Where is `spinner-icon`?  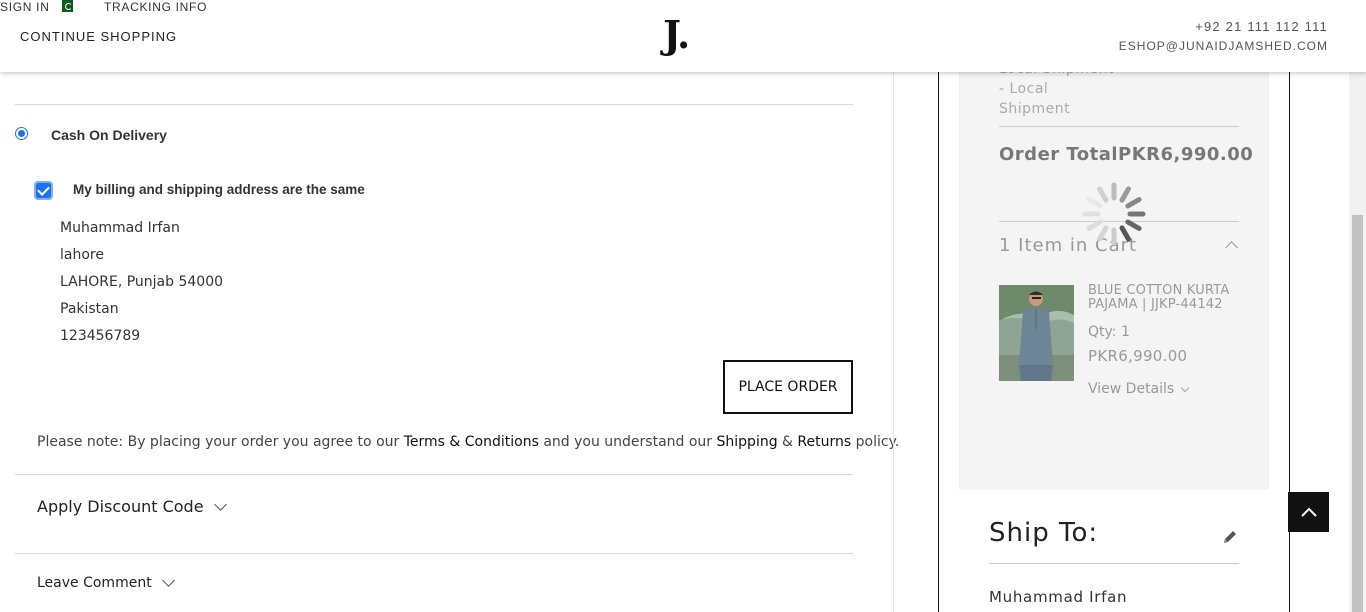
spinner-icon is located at coordinates (1114, 214).